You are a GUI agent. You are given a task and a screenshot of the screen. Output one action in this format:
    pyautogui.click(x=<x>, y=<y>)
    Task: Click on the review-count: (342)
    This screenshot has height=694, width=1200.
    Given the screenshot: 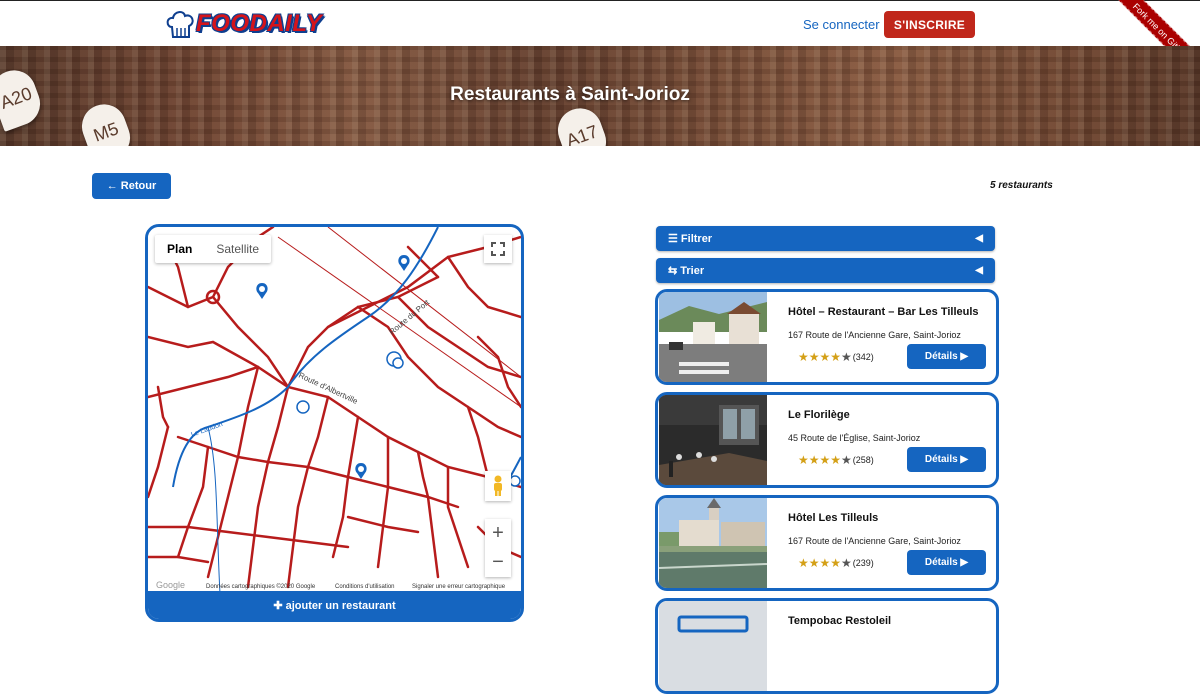 What is the action you would take?
    pyautogui.click(x=863, y=357)
    